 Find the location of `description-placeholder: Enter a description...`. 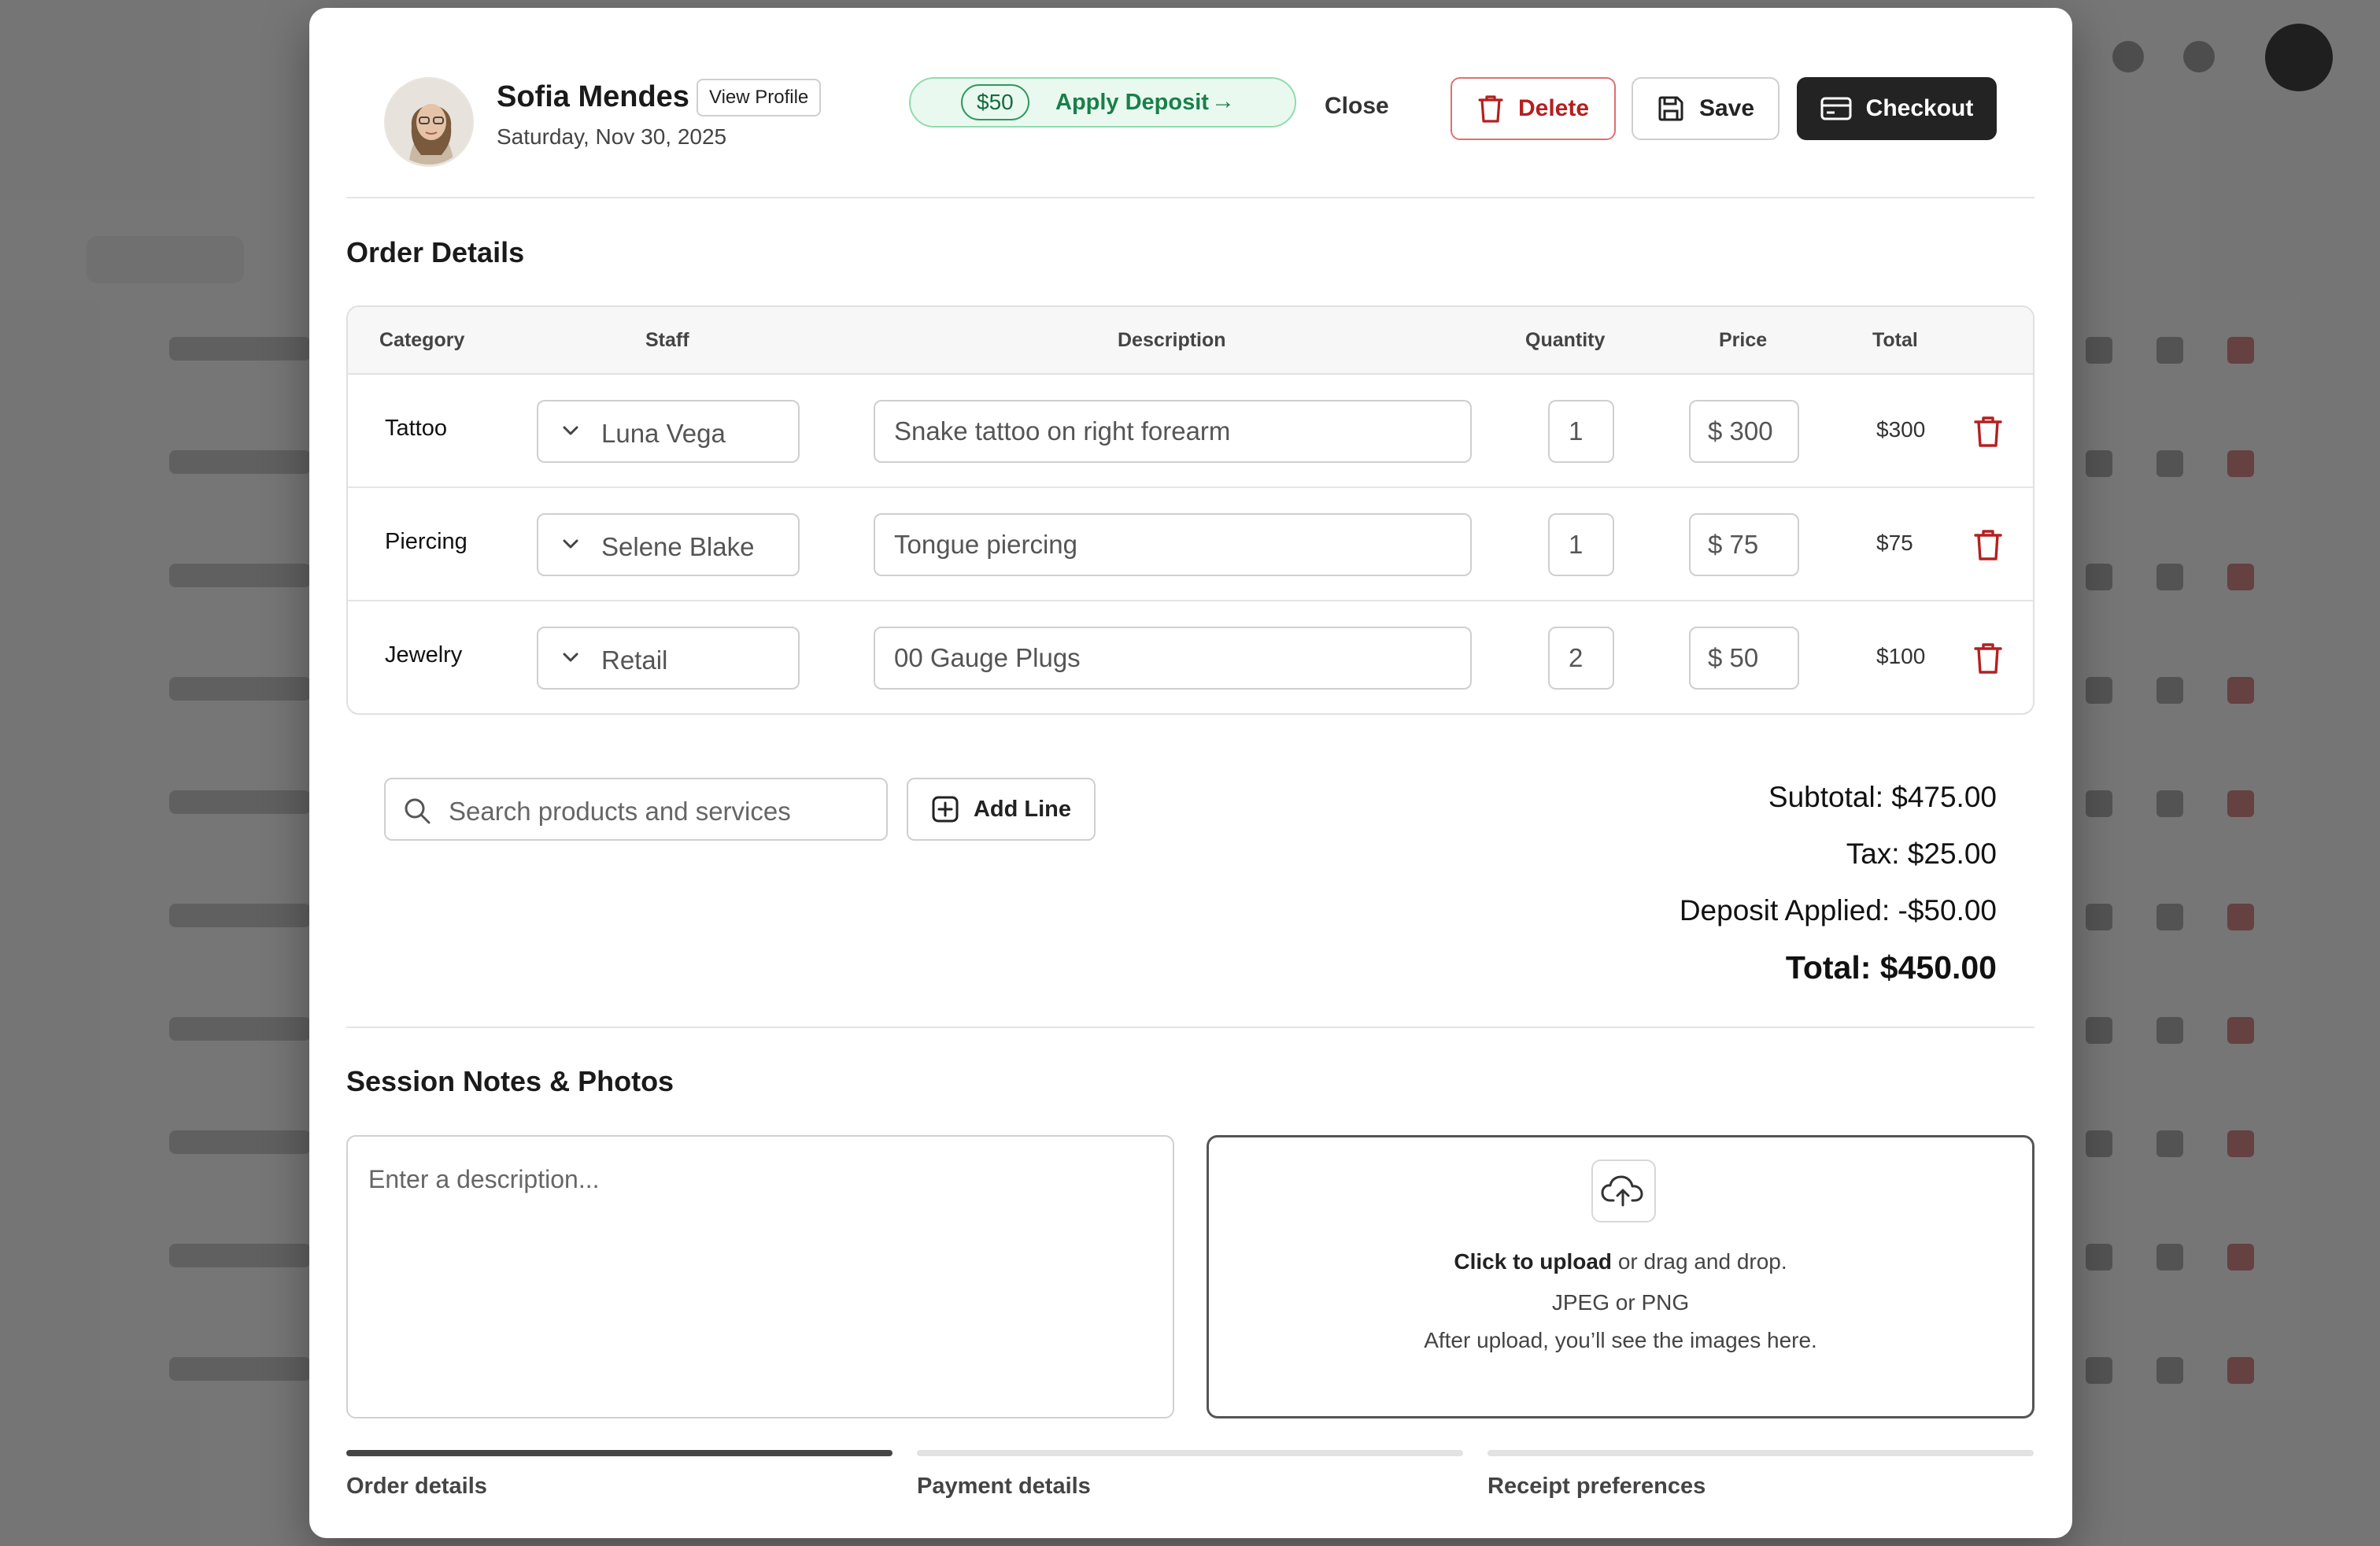

description-placeholder: Enter a description... is located at coordinates (484, 1179).